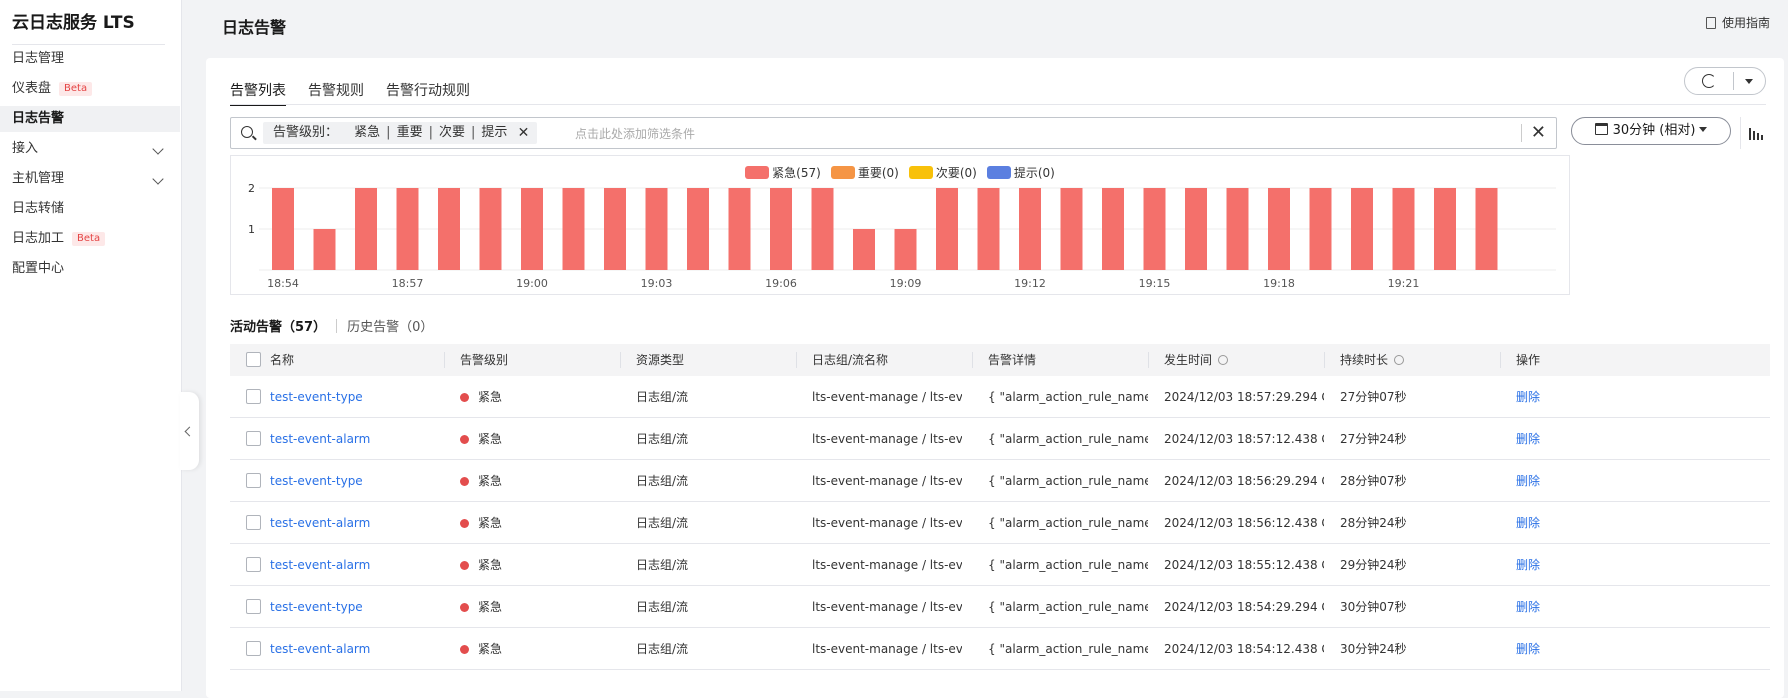 The image size is (1788, 698). What do you see at coordinates (1404, 283) in the screenshot?
I see `x-tick-label: 19:21` at bounding box center [1404, 283].